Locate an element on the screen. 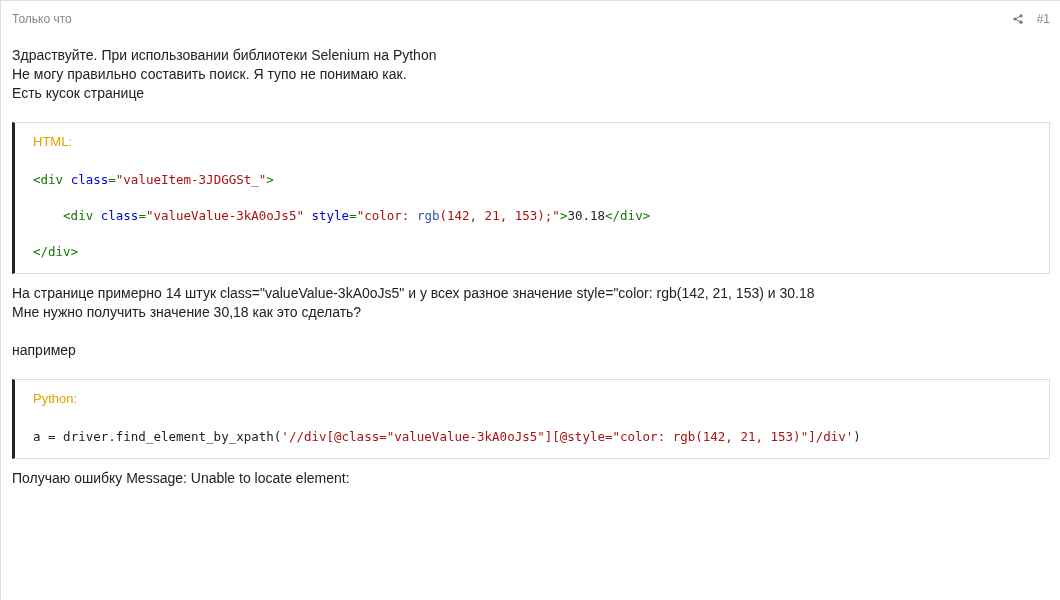  code-line: </div> is located at coordinates (56, 252).